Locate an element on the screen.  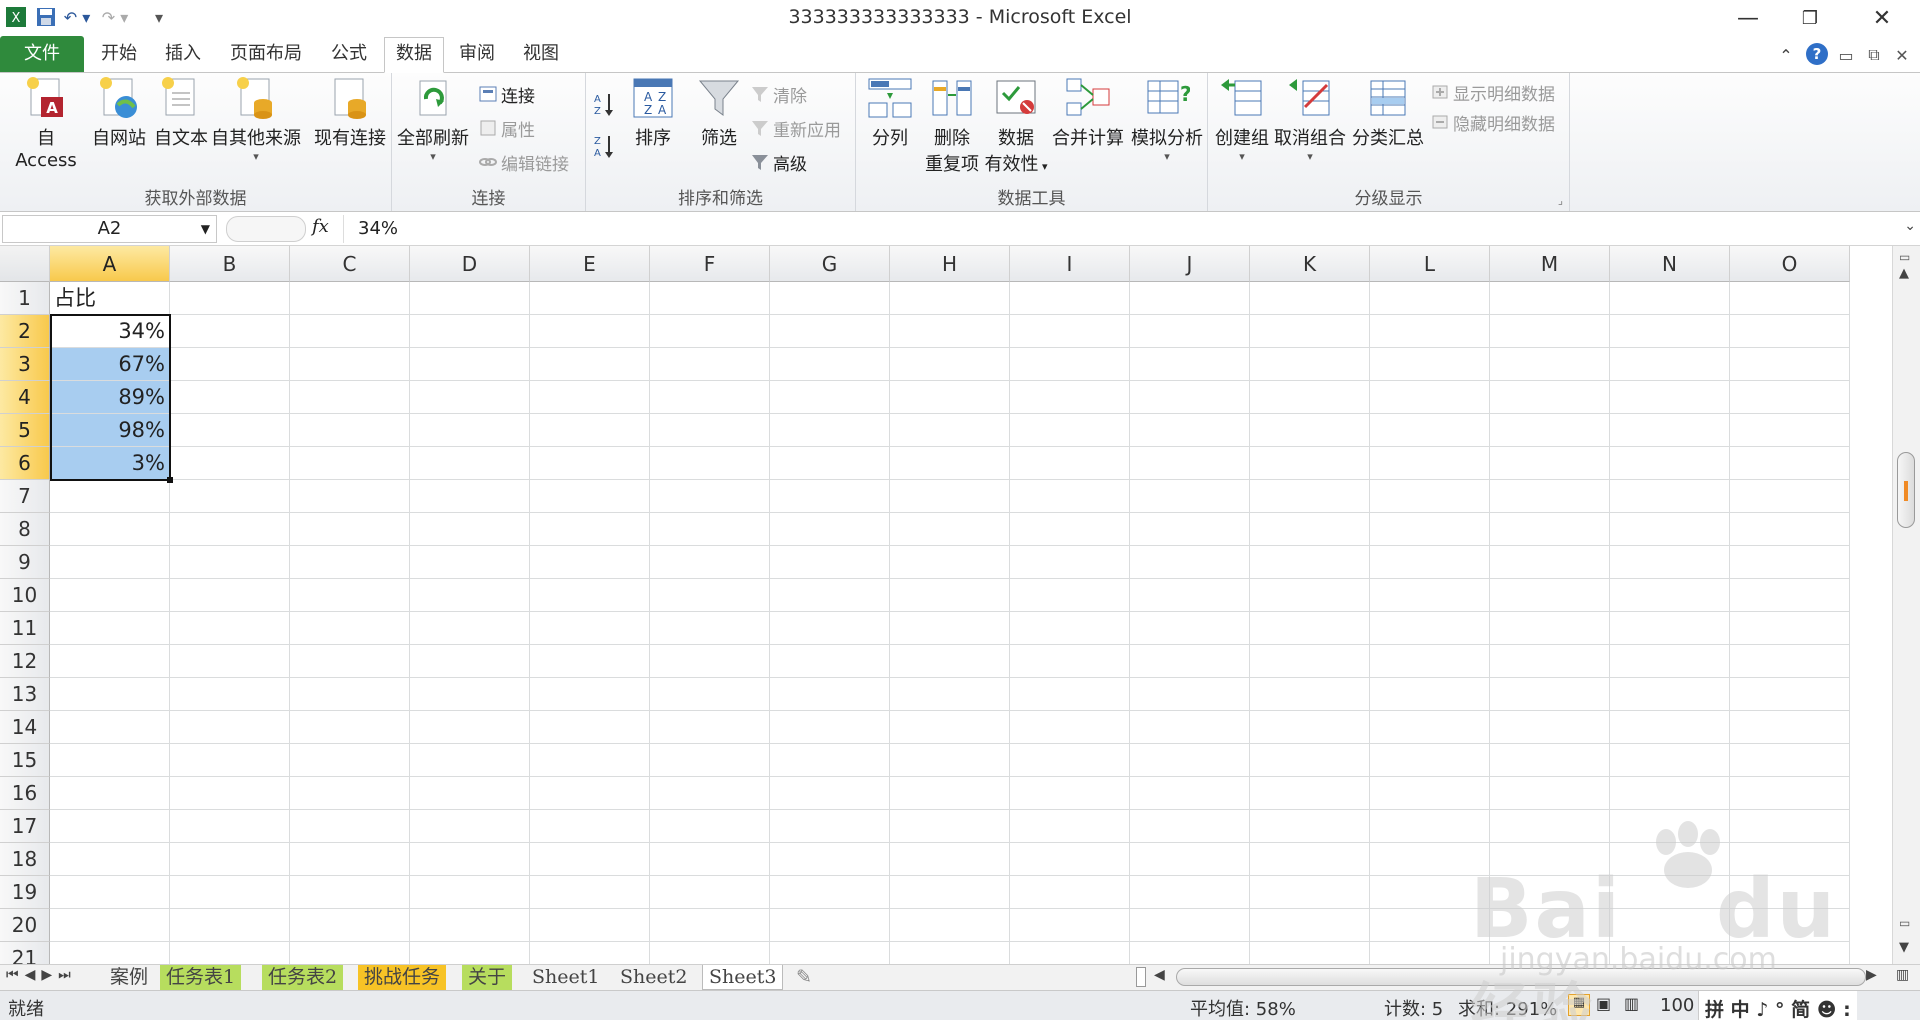
column-header: G is located at coordinates (830, 264).